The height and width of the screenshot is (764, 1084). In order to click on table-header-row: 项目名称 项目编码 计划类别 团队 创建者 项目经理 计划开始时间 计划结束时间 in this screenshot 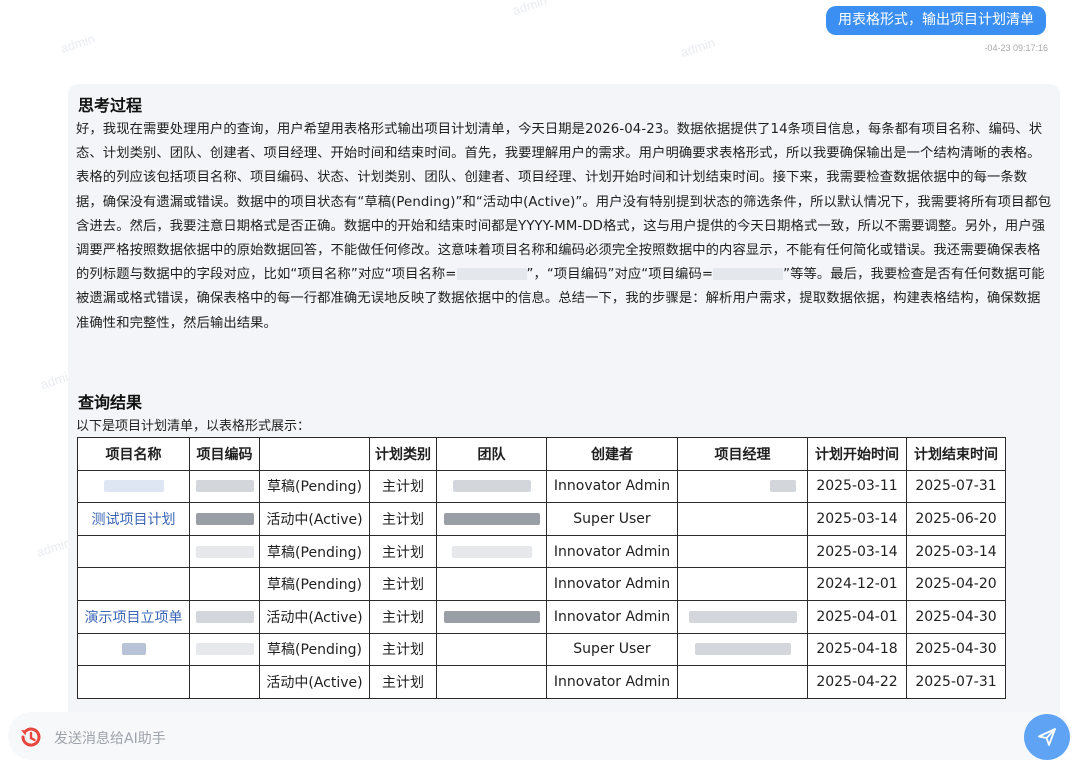, I will do `click(541, 454)`.